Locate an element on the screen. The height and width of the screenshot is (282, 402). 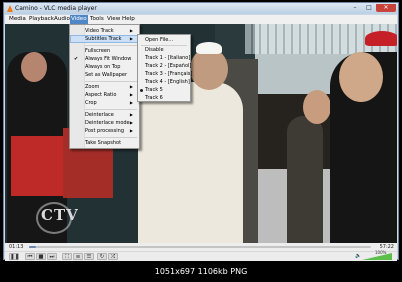
video-white-cap is located at coordinates (209, 48).